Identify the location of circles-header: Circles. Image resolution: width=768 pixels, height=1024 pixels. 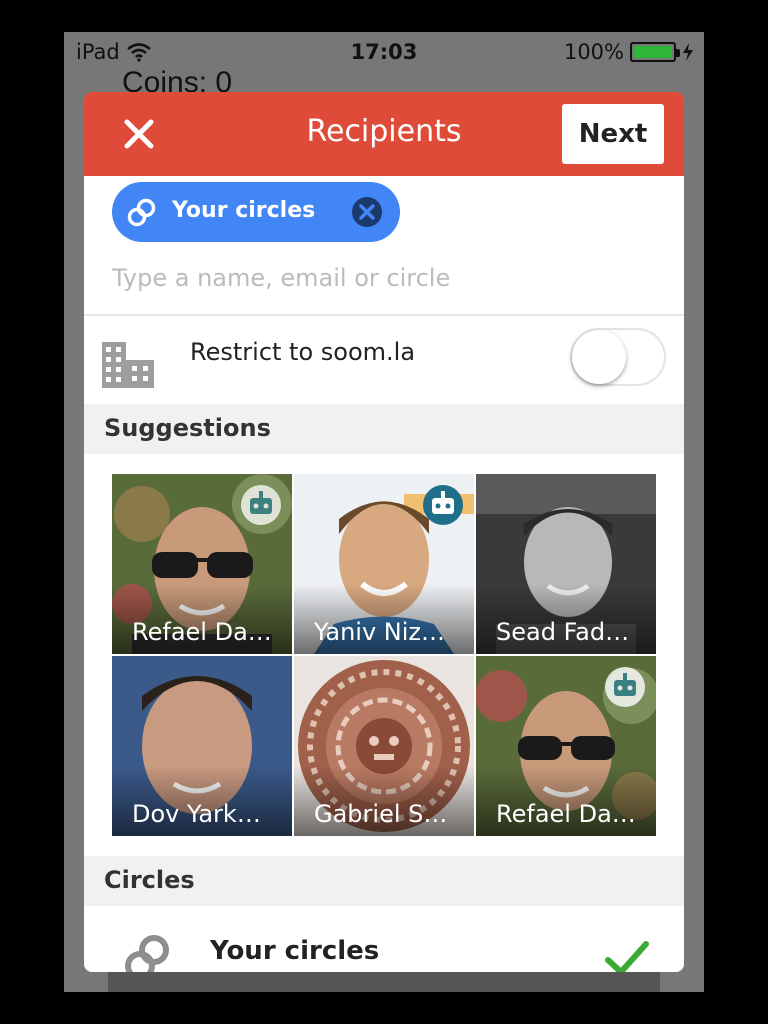
(384, 881).